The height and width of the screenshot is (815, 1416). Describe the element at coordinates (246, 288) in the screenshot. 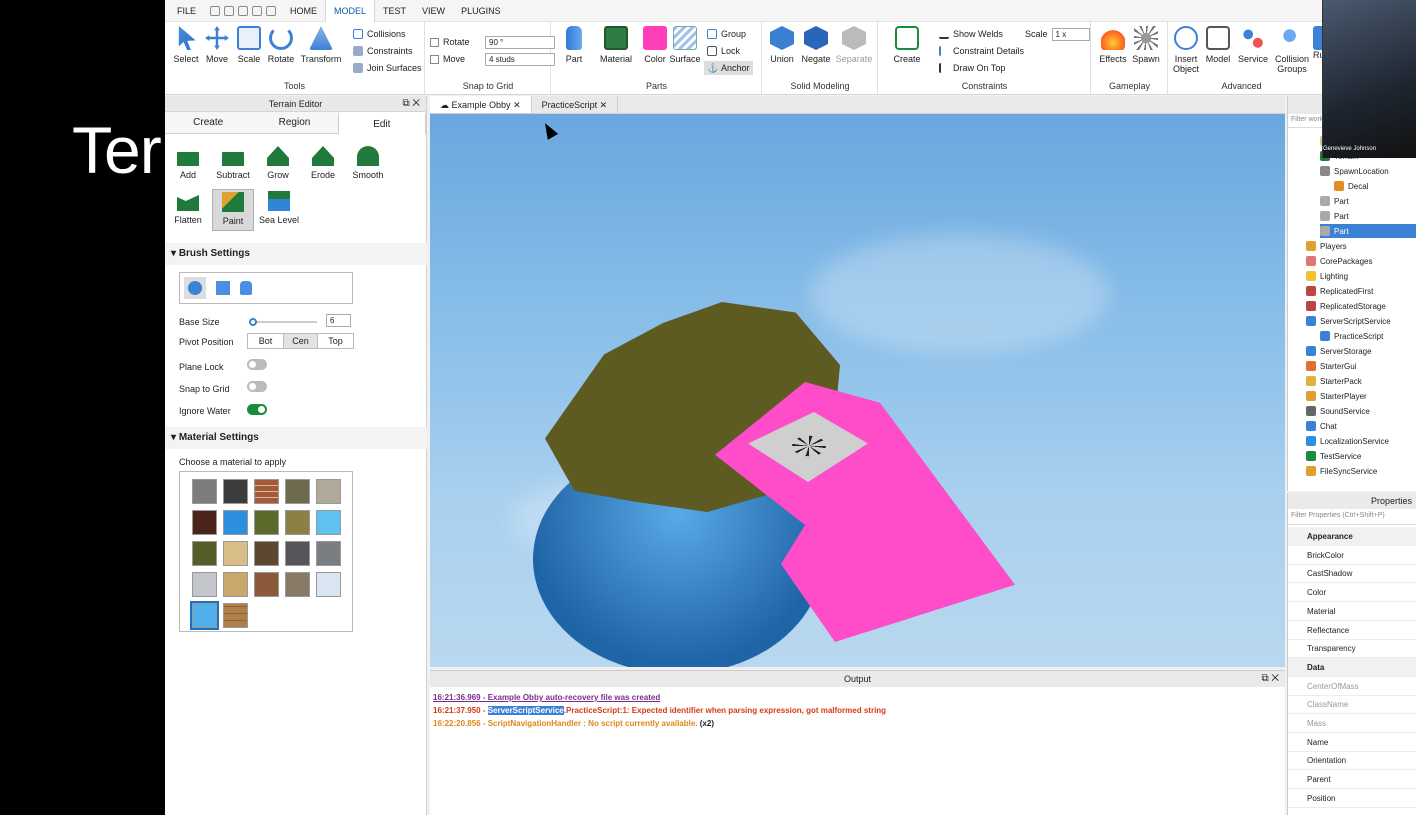

I see `cylinder-shape-icon` at that location.